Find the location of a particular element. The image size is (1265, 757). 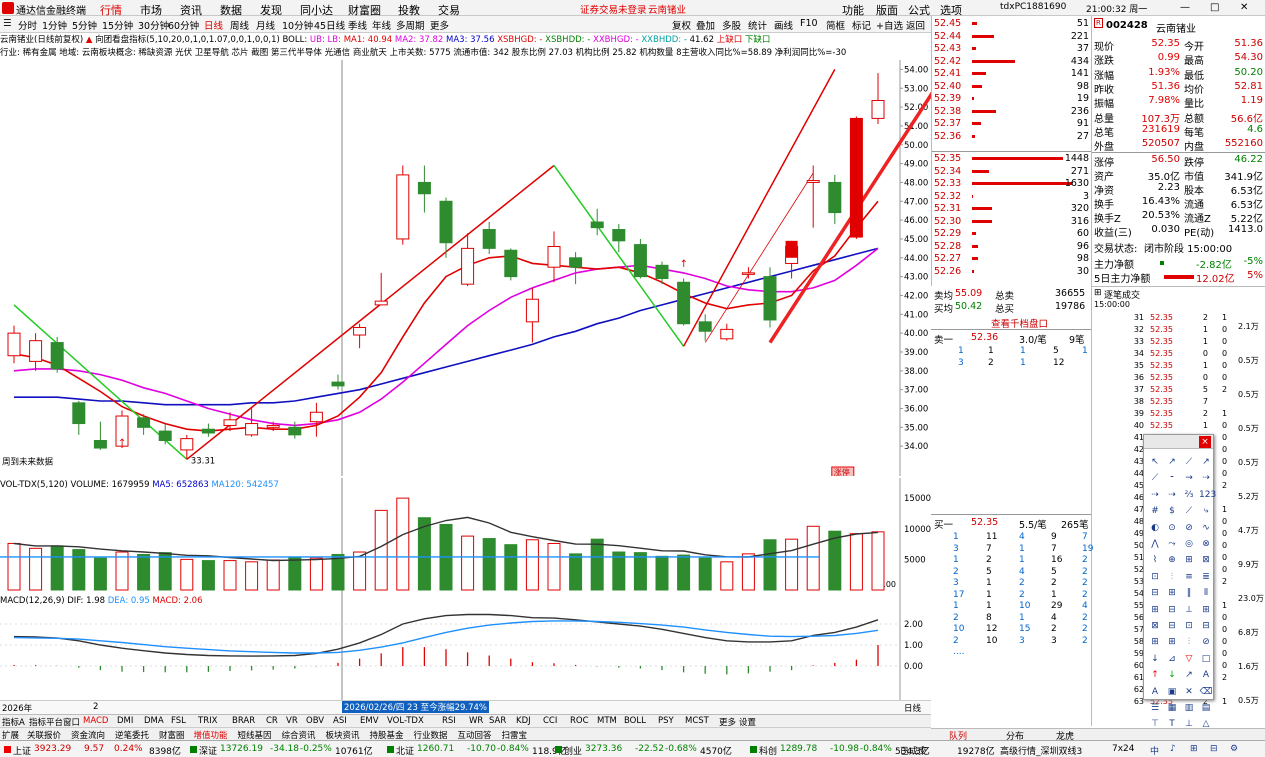

draw-tool-icon: ⊿ is located at coordinates (1172, 659).